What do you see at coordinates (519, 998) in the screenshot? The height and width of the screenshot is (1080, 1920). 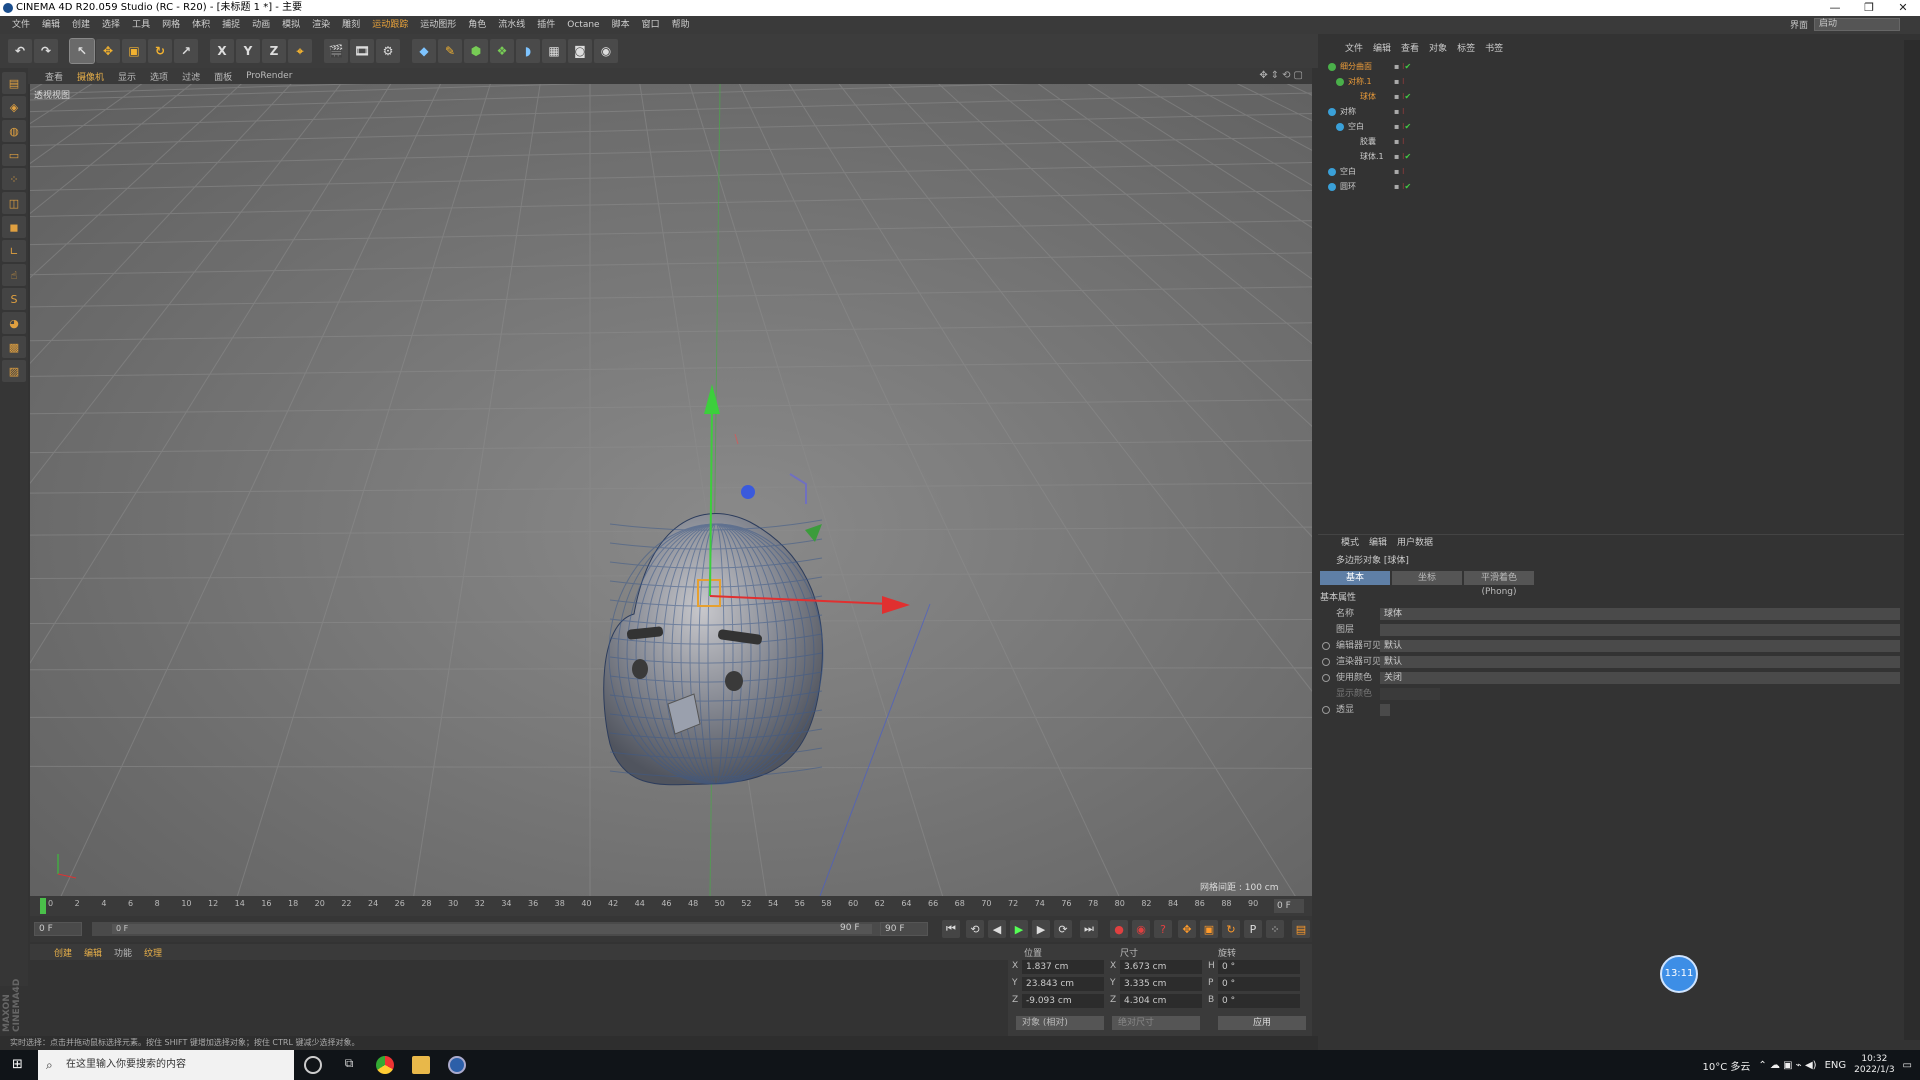 I see `material-manager-area` at bounding box center [519, 998].